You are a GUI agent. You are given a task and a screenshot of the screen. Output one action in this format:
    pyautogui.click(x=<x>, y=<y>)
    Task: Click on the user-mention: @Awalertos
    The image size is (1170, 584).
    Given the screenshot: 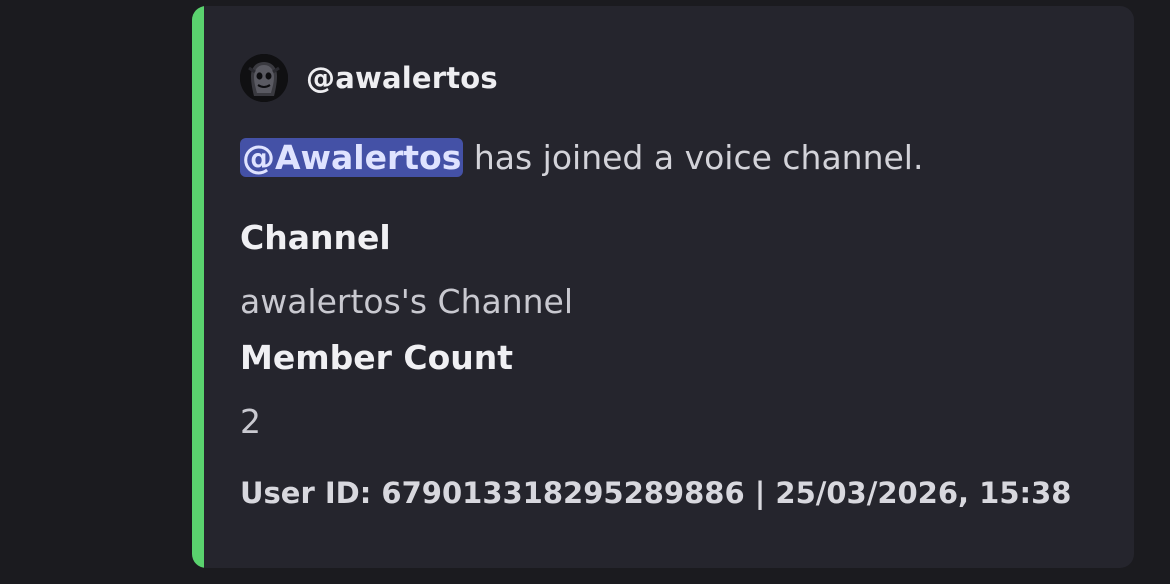 What is the action you would take?
    pyautogui.click(x=352, y=157)
    